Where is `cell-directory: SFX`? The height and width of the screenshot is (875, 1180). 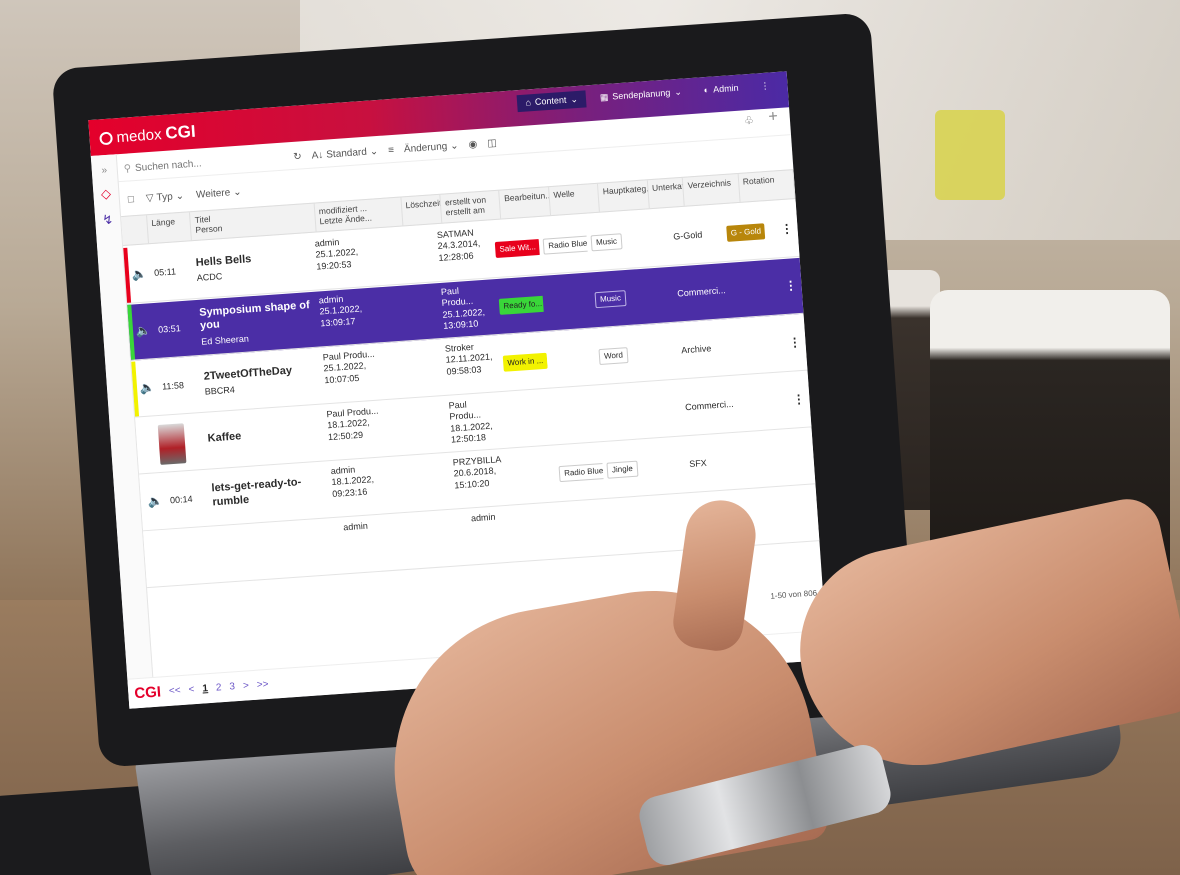 cell-directory: SFX is located at coordinates (698, 463).